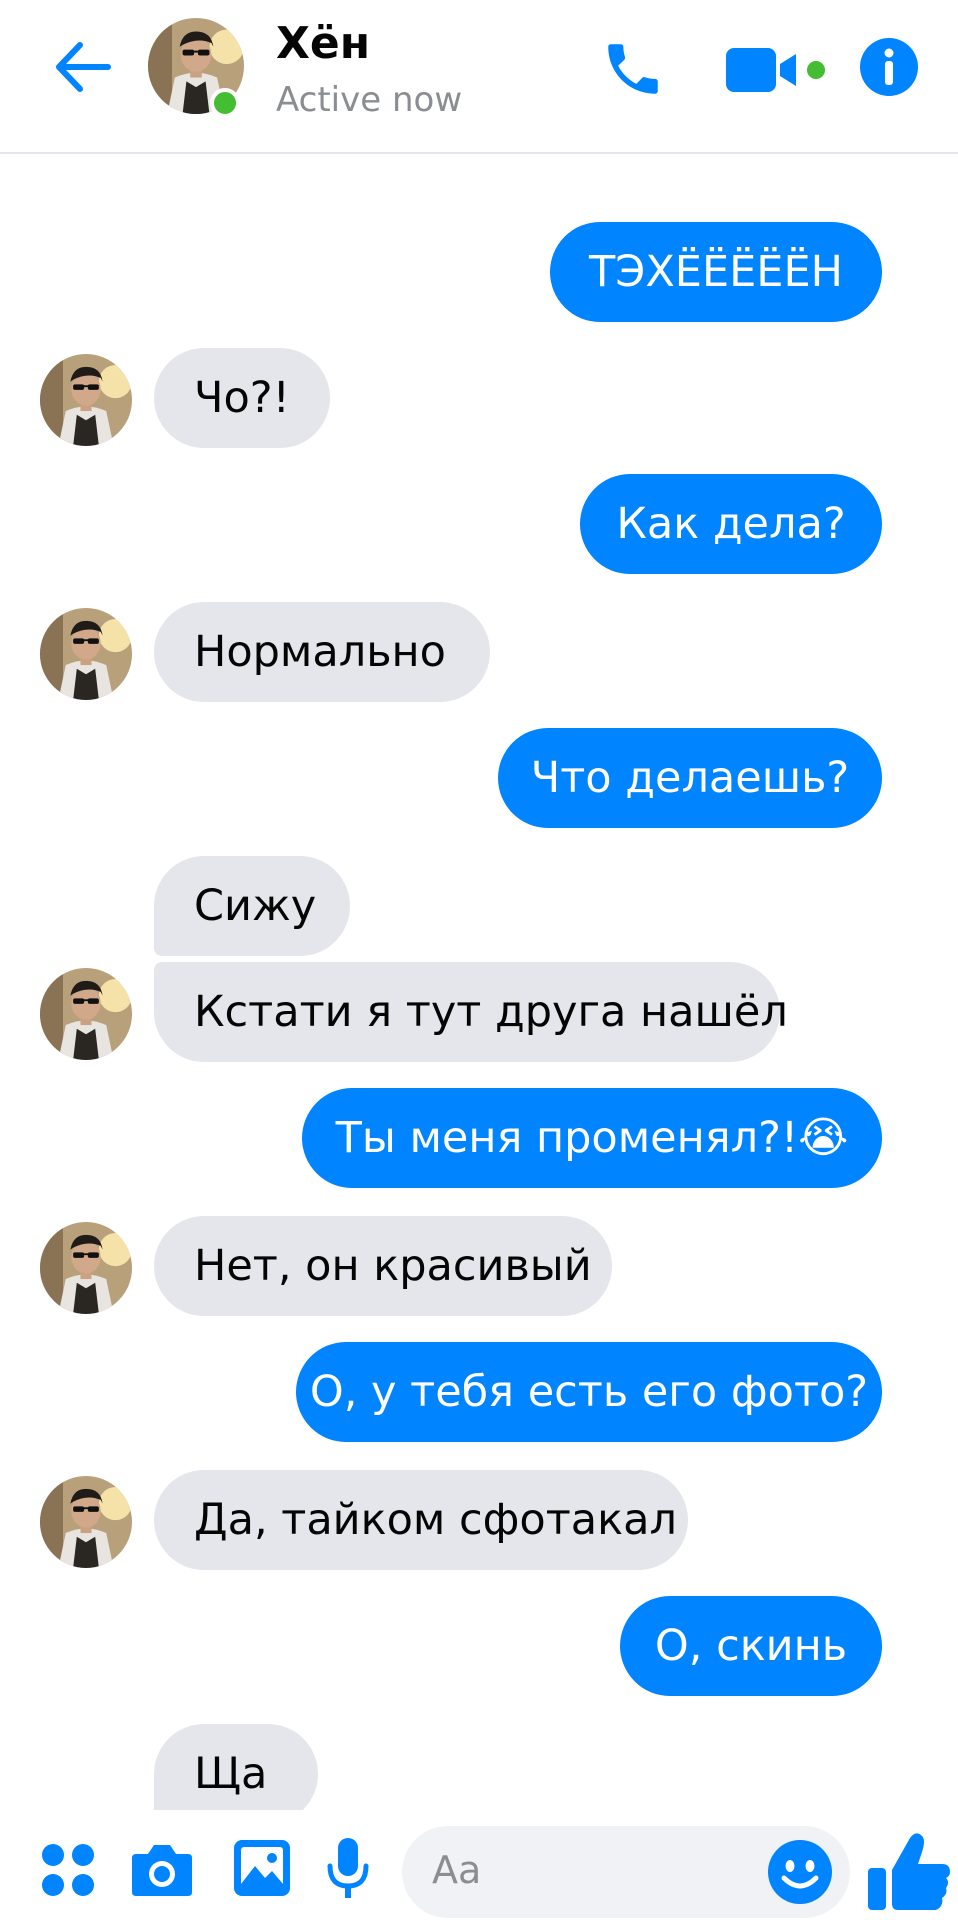 The image size is (958, 1920). I want to click on online-status-dot, so click(225, 103).